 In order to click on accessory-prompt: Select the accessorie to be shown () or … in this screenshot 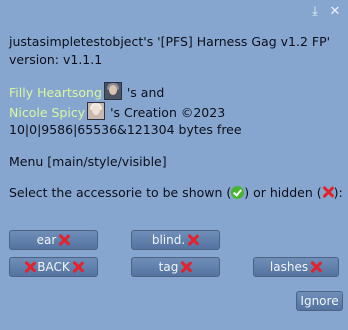, I will do `click(176, 192)`.